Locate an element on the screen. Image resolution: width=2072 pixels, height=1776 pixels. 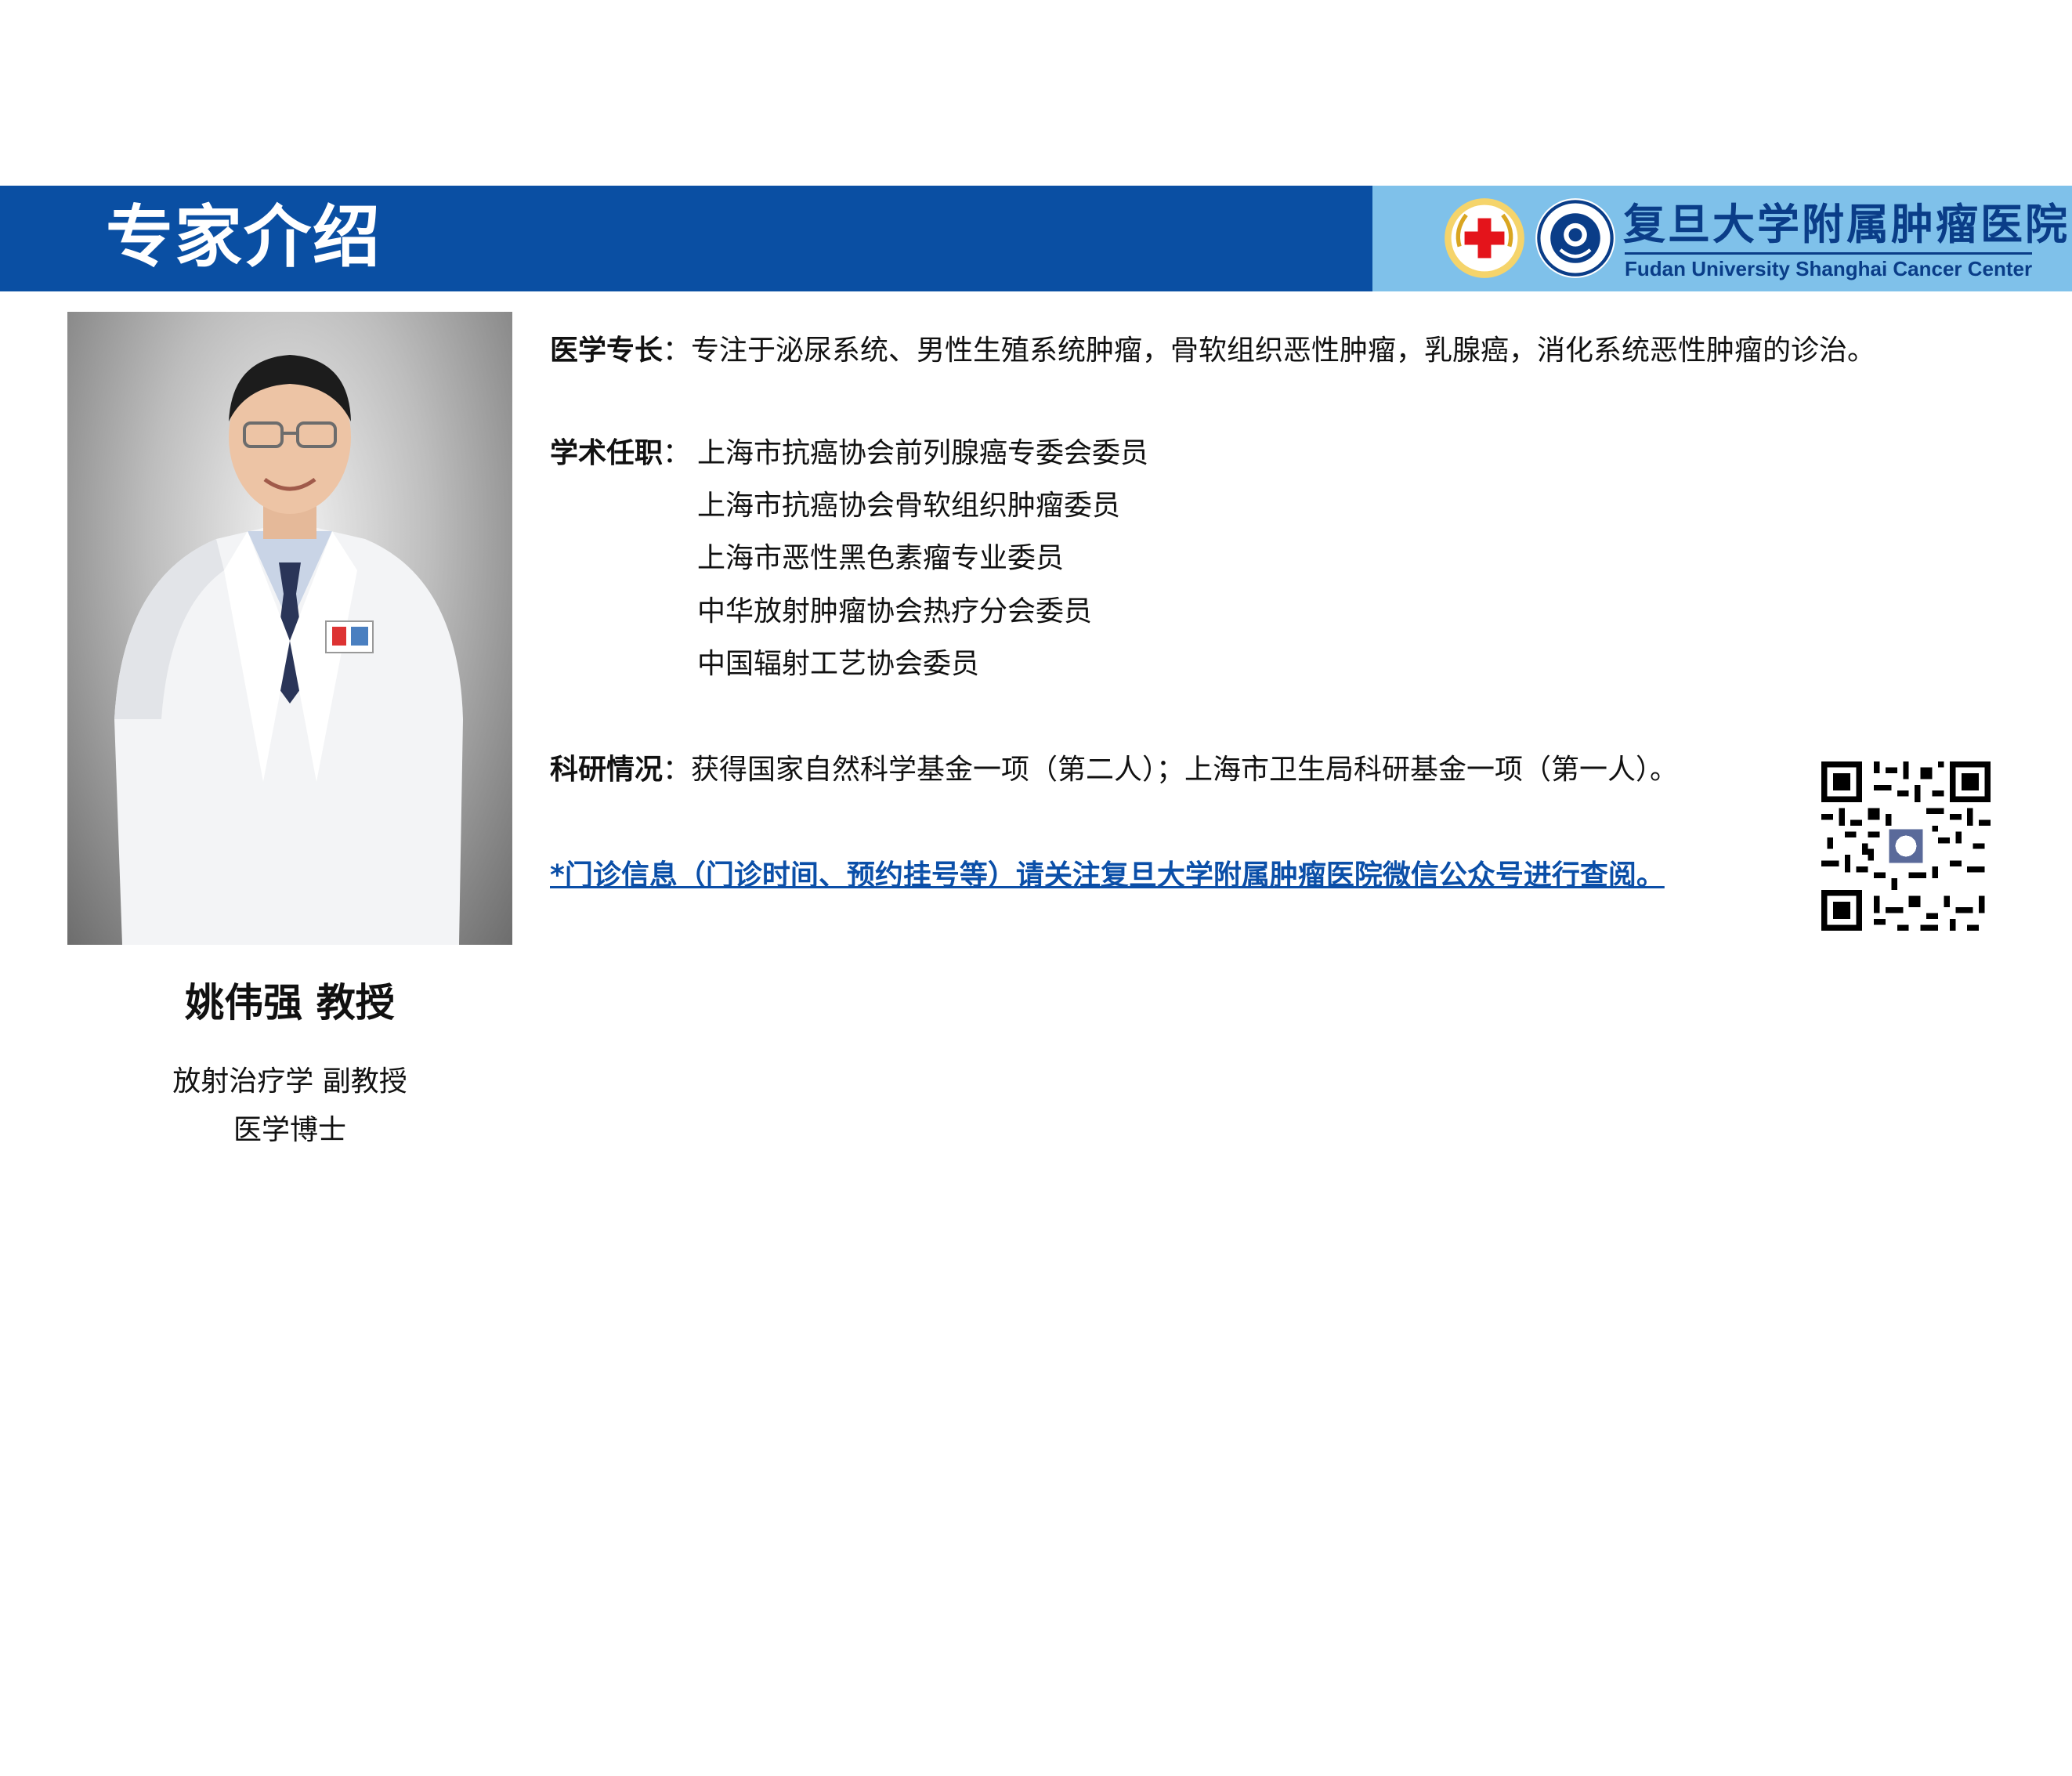
doctor-portrait is located at coordinates (289, 628).